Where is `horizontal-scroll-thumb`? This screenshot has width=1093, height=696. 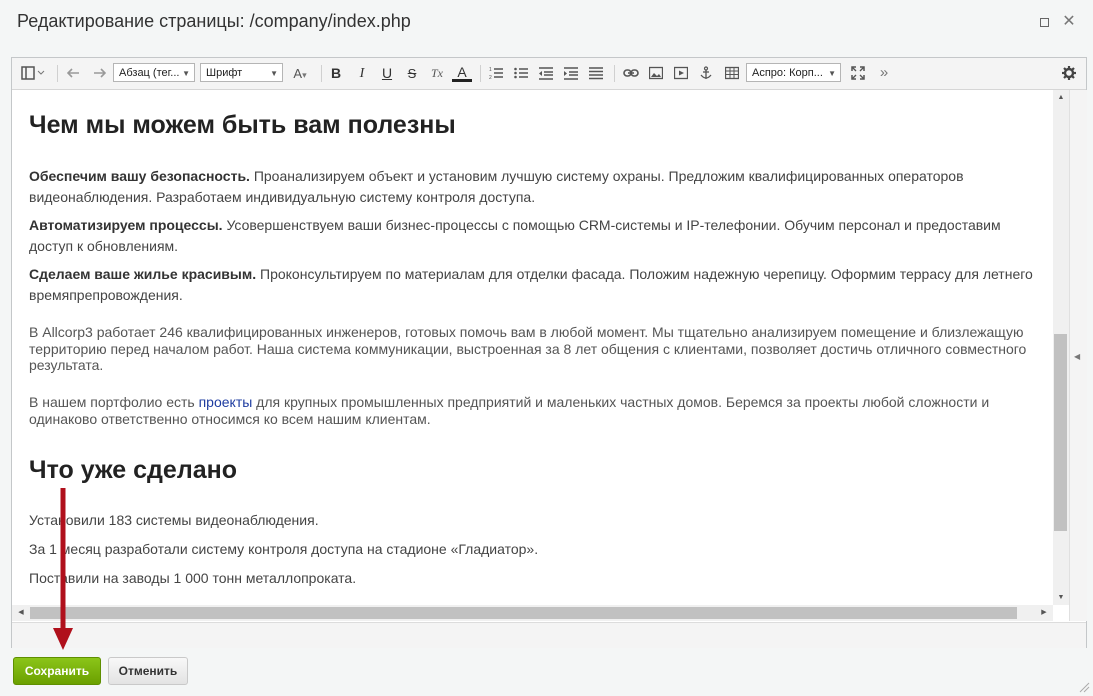
horizontal-scroll-thumb is located at coordinates (523, 613).